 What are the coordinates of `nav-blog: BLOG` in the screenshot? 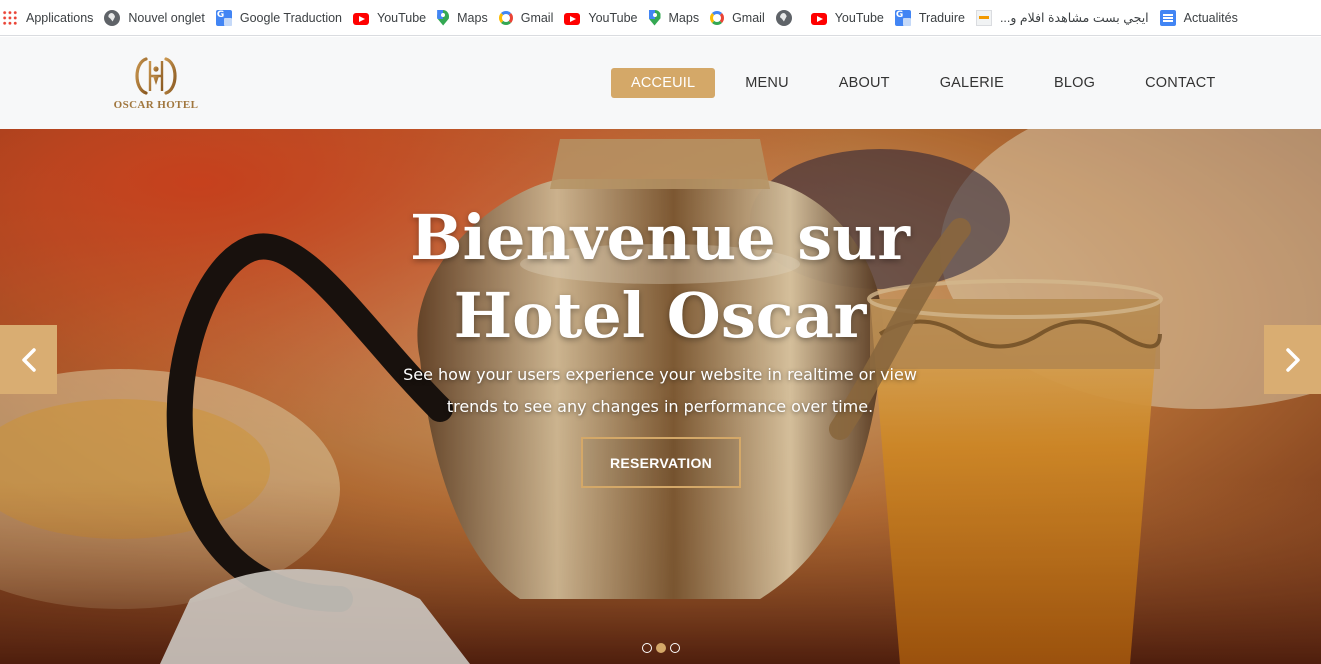 It's located at (1074, 83).